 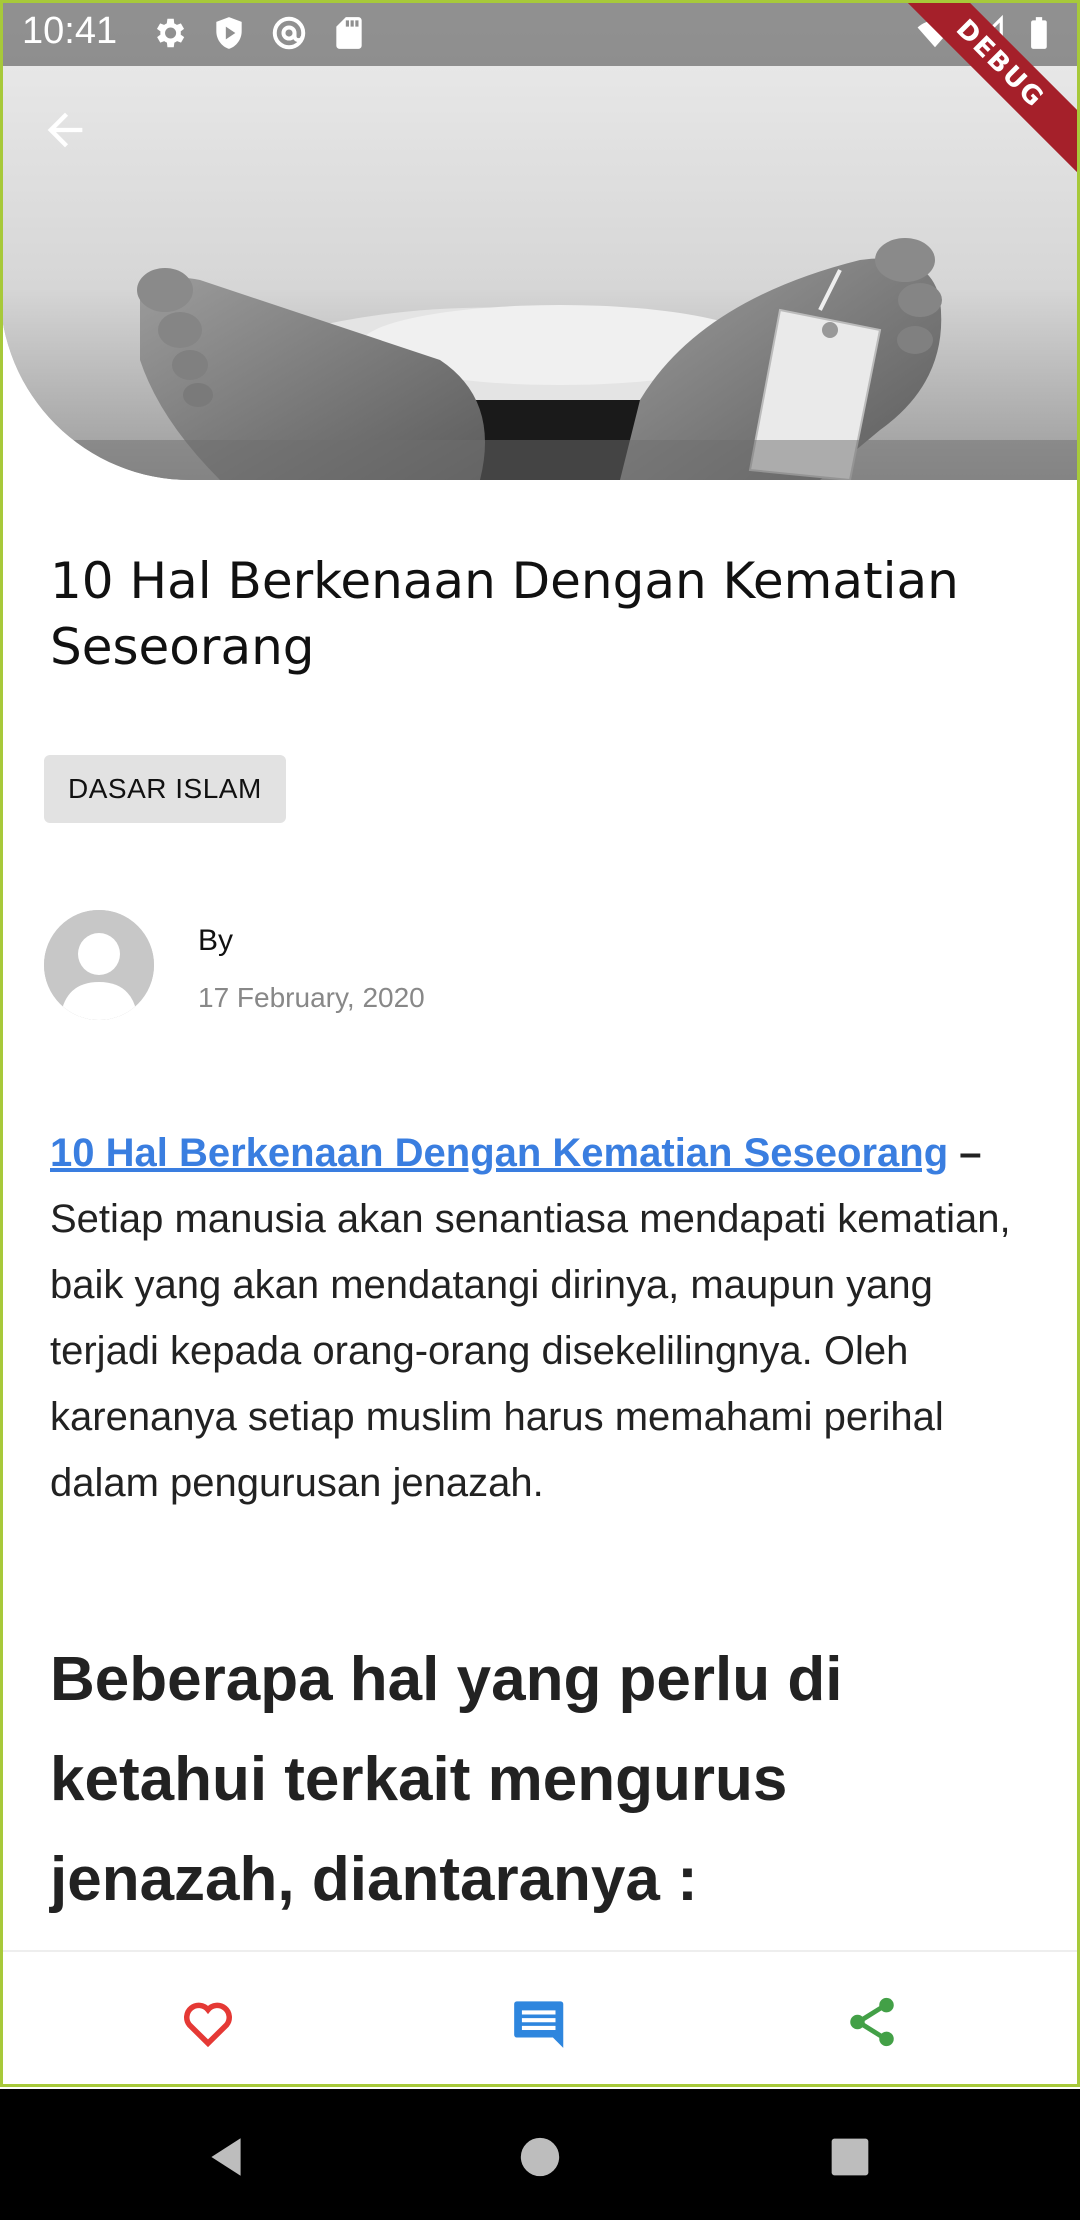 I want to click on category-chip: DASAR ISLAM, so click(x=165, y=789).